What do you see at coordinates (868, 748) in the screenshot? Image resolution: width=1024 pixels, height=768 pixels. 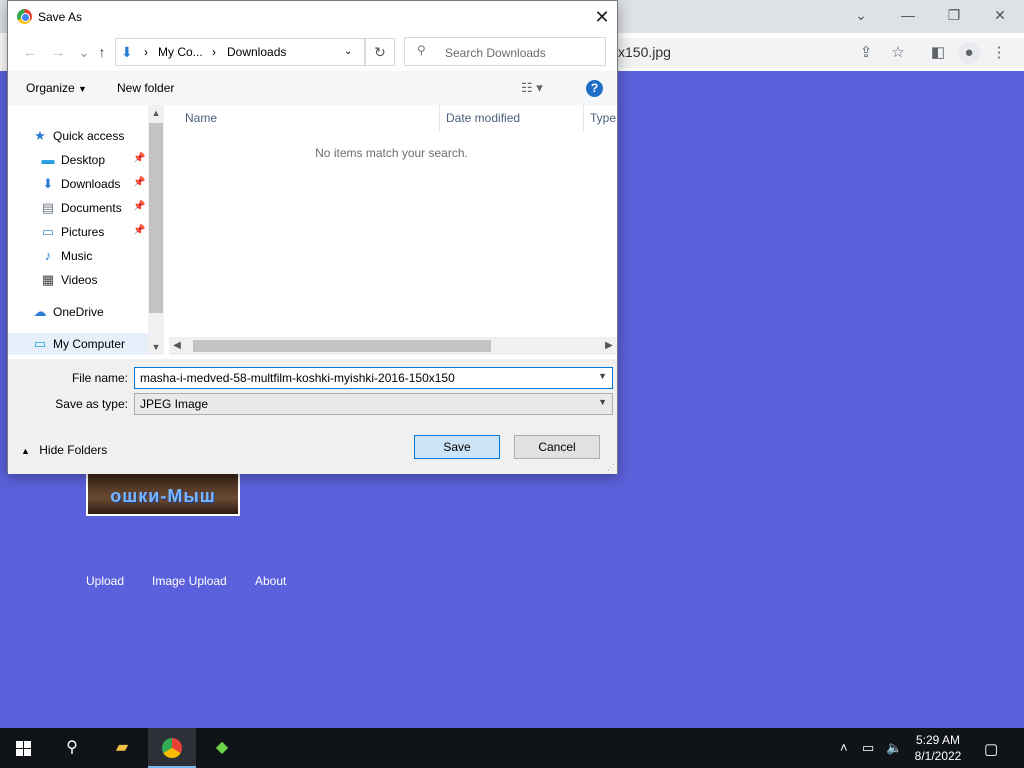 I see `network-icon: ▭` at bounding box center [868, 748].